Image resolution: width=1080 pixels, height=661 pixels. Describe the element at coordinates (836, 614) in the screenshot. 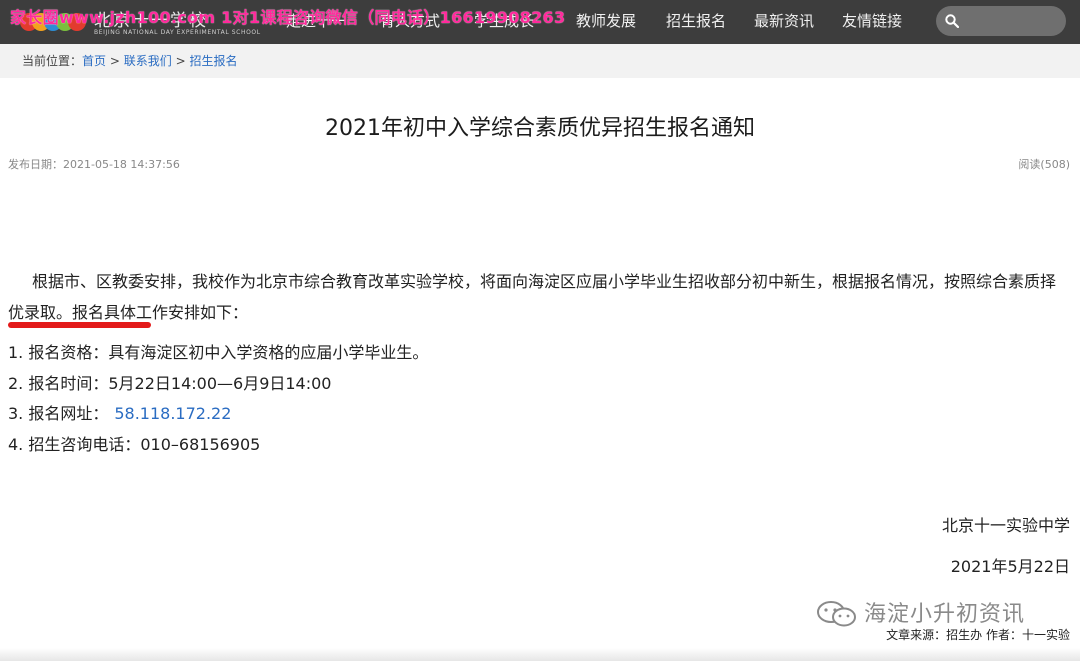

I see `wechat-icon` at that location.